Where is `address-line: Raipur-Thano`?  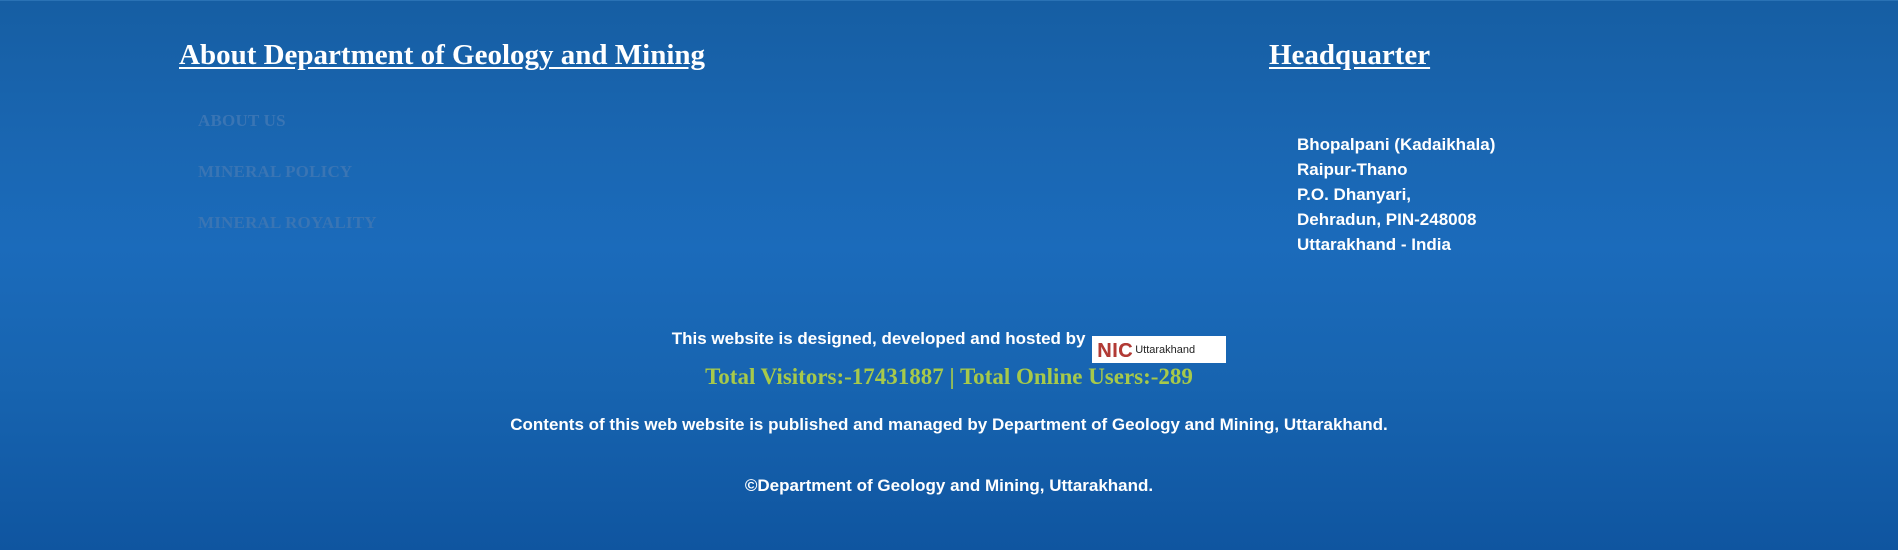 address-line: Raipur-Thano is located at coordinates (1352, 169).